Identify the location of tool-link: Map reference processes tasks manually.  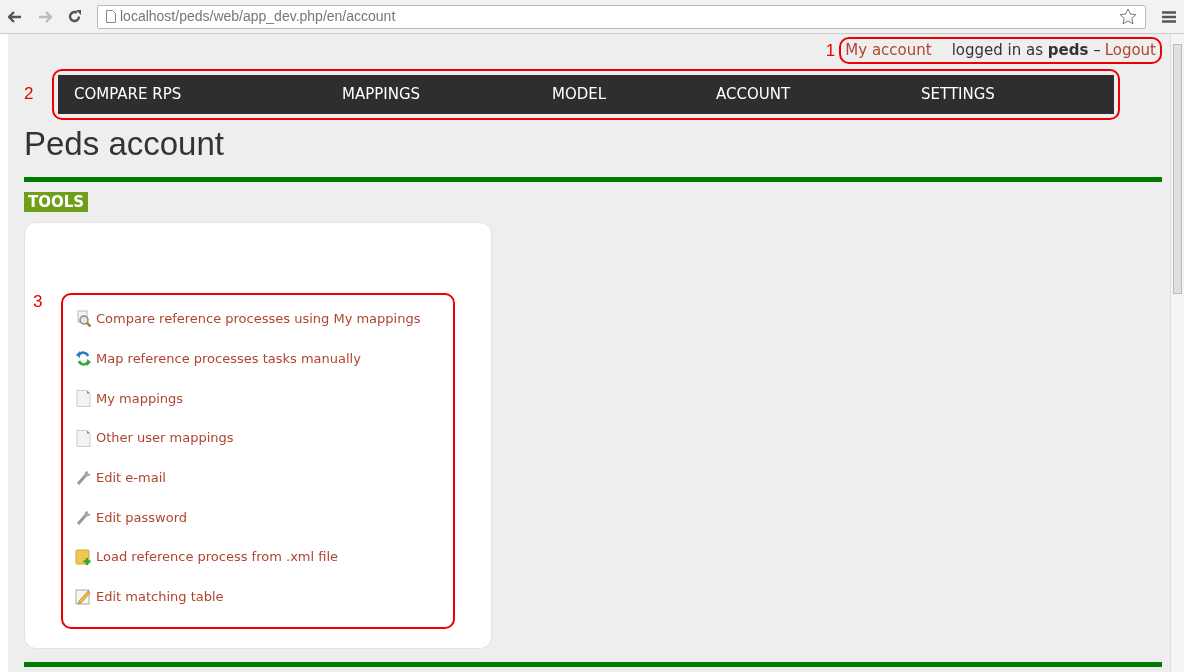
(228, 358).